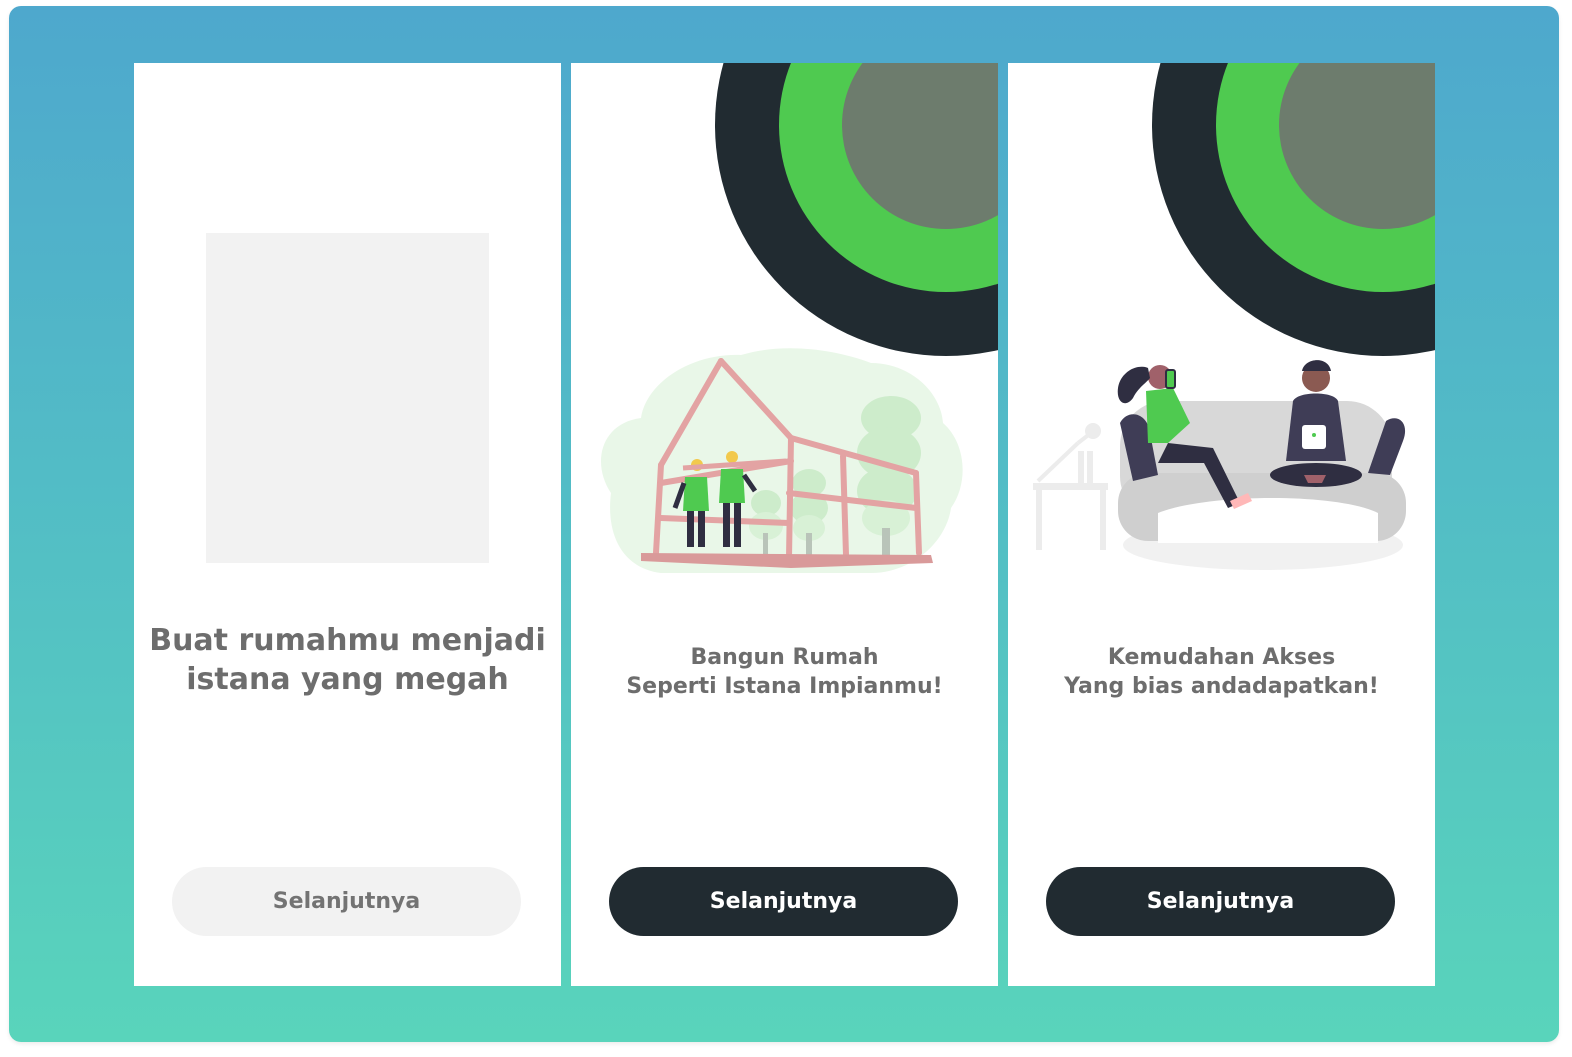 This screenshot has height=1057, width=1572. Describe the element at coordinates (782, 460) in the screenshot. I see `house-construction-illustration` at that location.